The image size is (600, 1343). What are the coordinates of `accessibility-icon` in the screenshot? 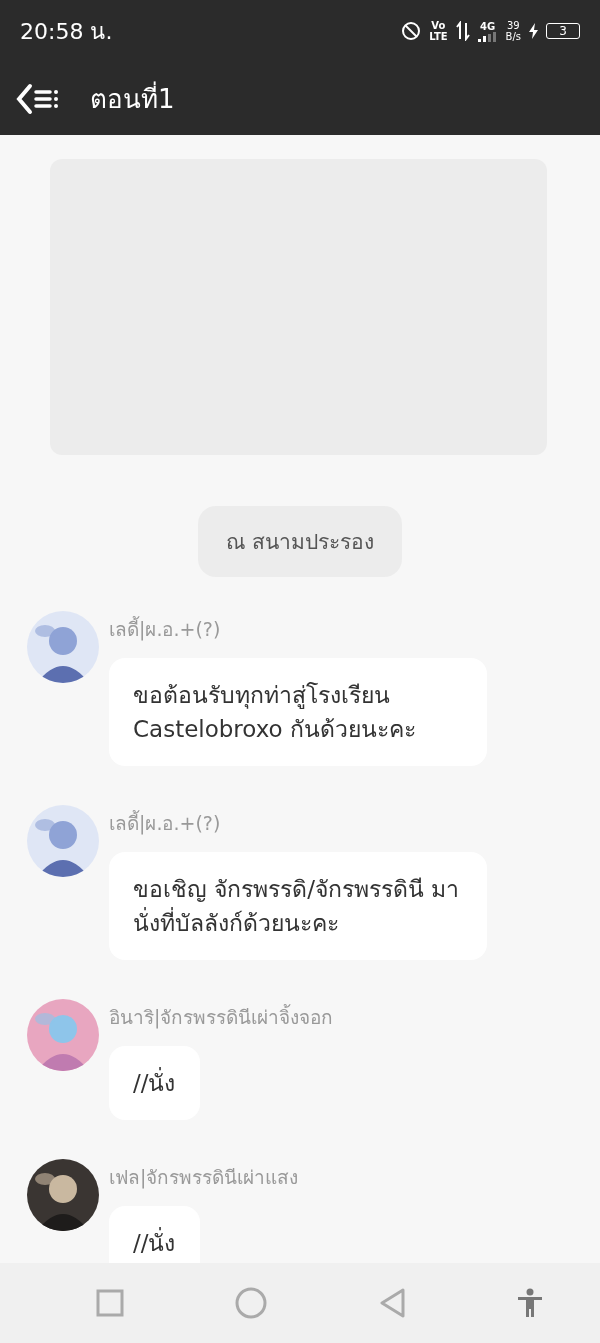 It's located at (530, 1303).